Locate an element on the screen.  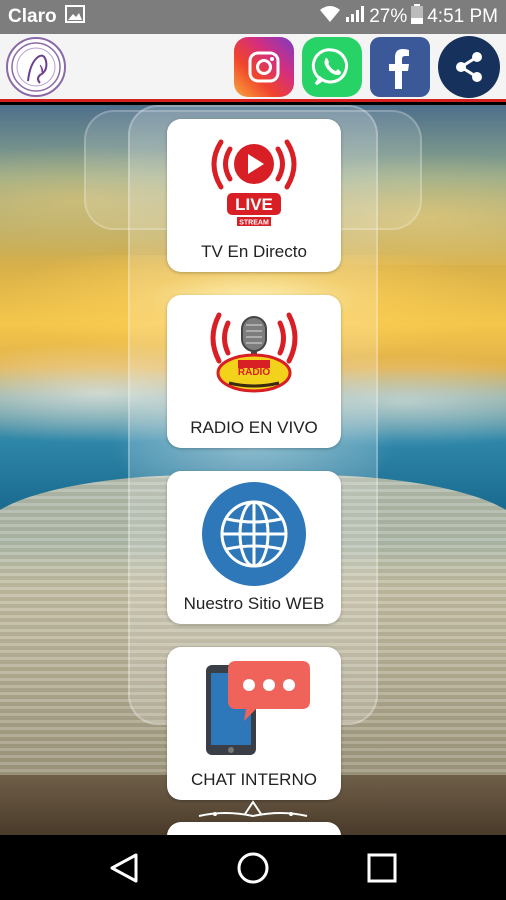
back-button is located at coordinates (124, 868).